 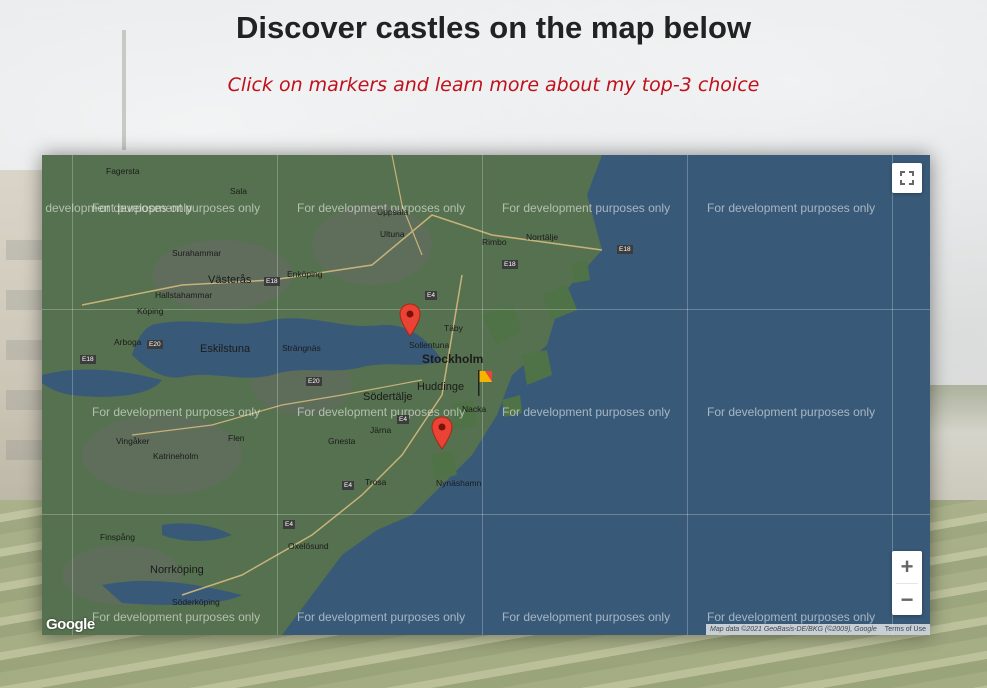 What do you see at coordinates (441, 387) in the screenshot?
I see `place-label: Huddinge` at bounding box center [441, 387].